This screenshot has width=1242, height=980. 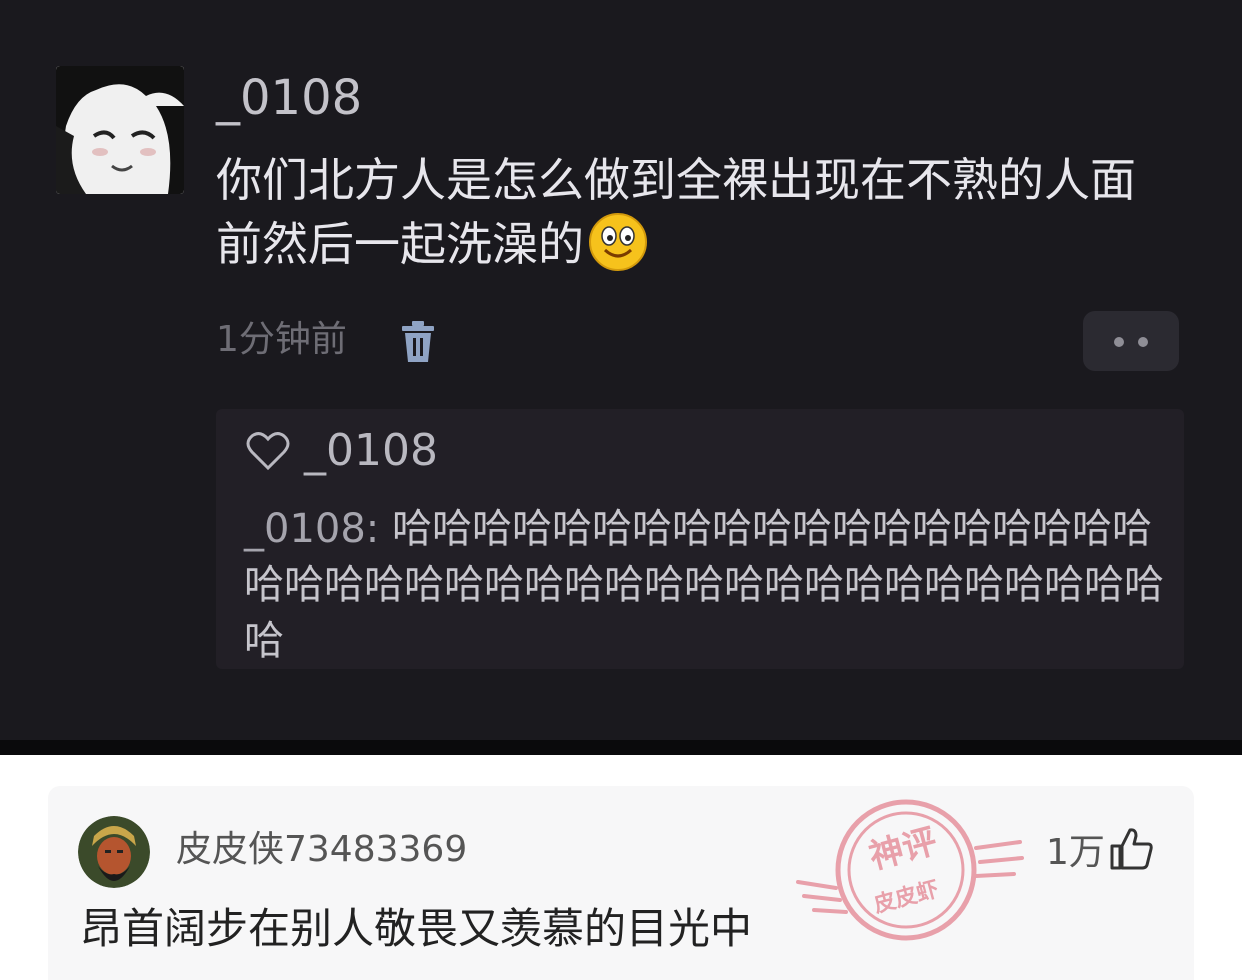 I want to click on thumbs-up-icon, so click(x=1131, y=849).